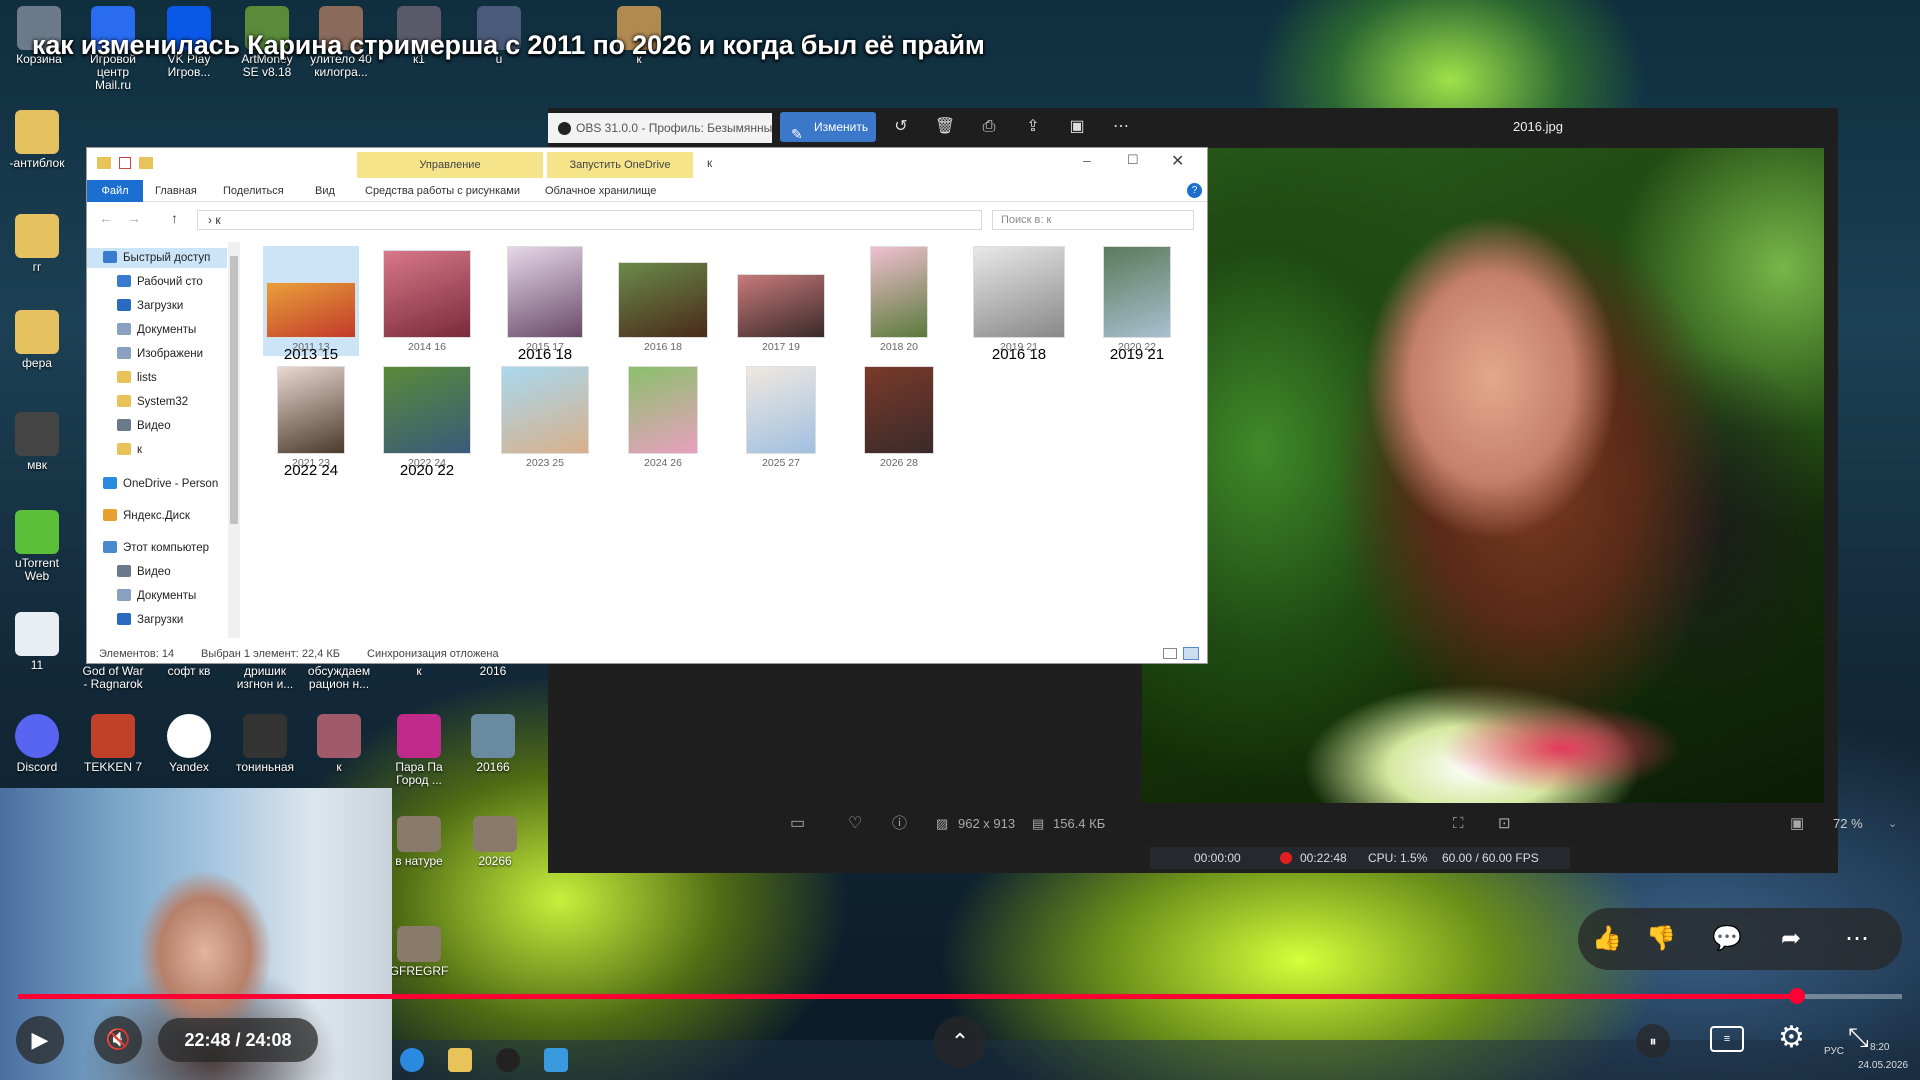 This screenshot has height=1080, width=1920. I want to click on photo-thumbnail: 2016 18, so click(663, 301).